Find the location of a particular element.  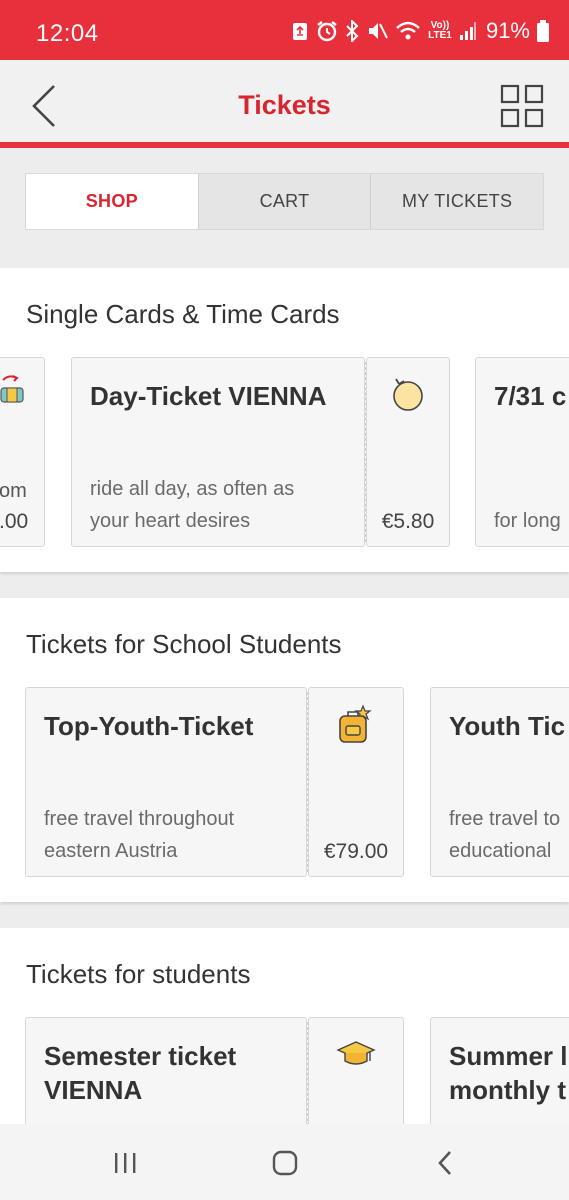

home-button is located at coordinates (285, 1163).